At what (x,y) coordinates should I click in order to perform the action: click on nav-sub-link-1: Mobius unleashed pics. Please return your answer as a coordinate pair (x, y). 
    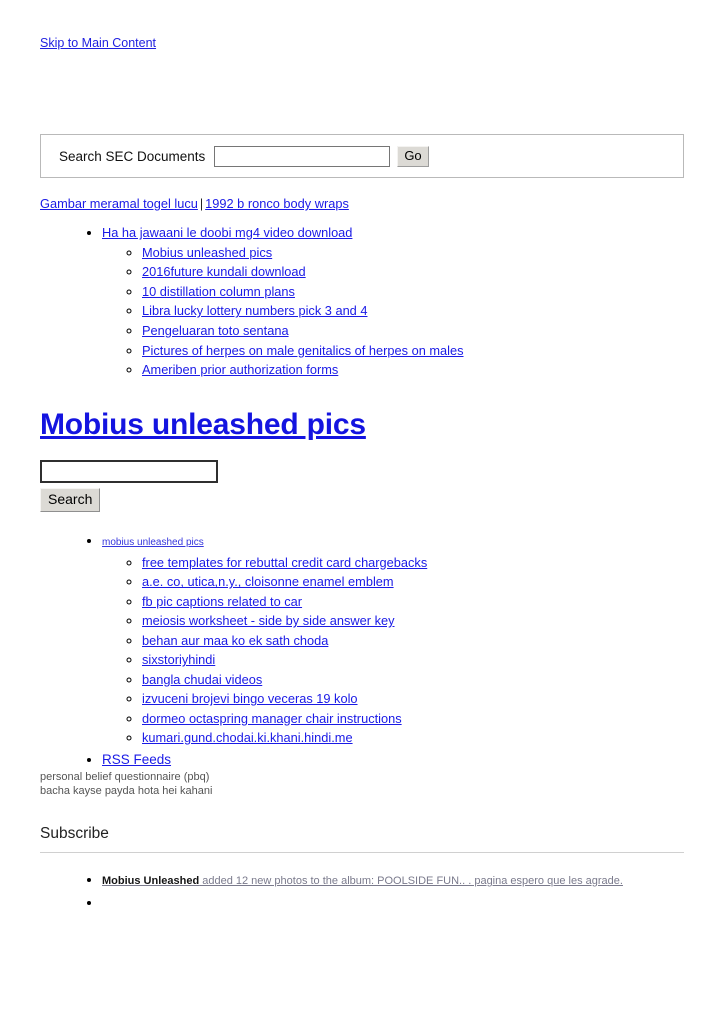
    Looking at the image, I should click on (207, 252).